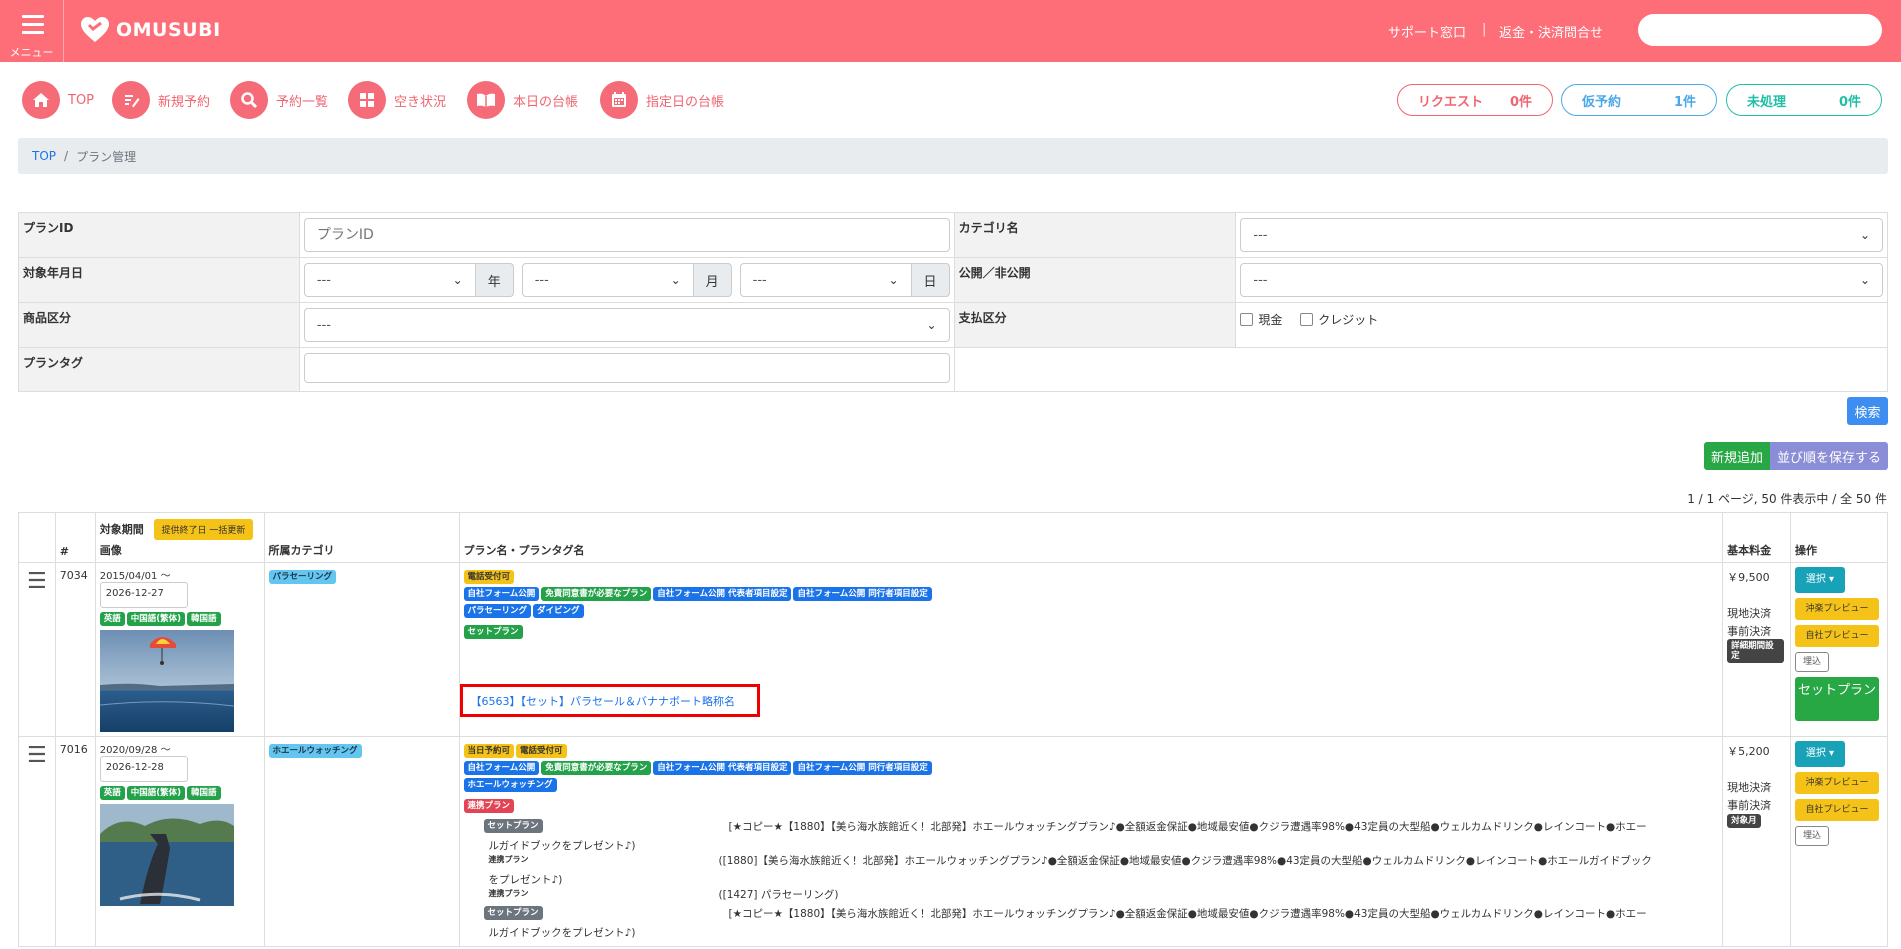 Image resolution: width=1901 pixels, height=949 pixels. What do you see at coordinates (494, 280) in the screenshot?
I see `year-unit: 年` at bounding box center [494, 280].